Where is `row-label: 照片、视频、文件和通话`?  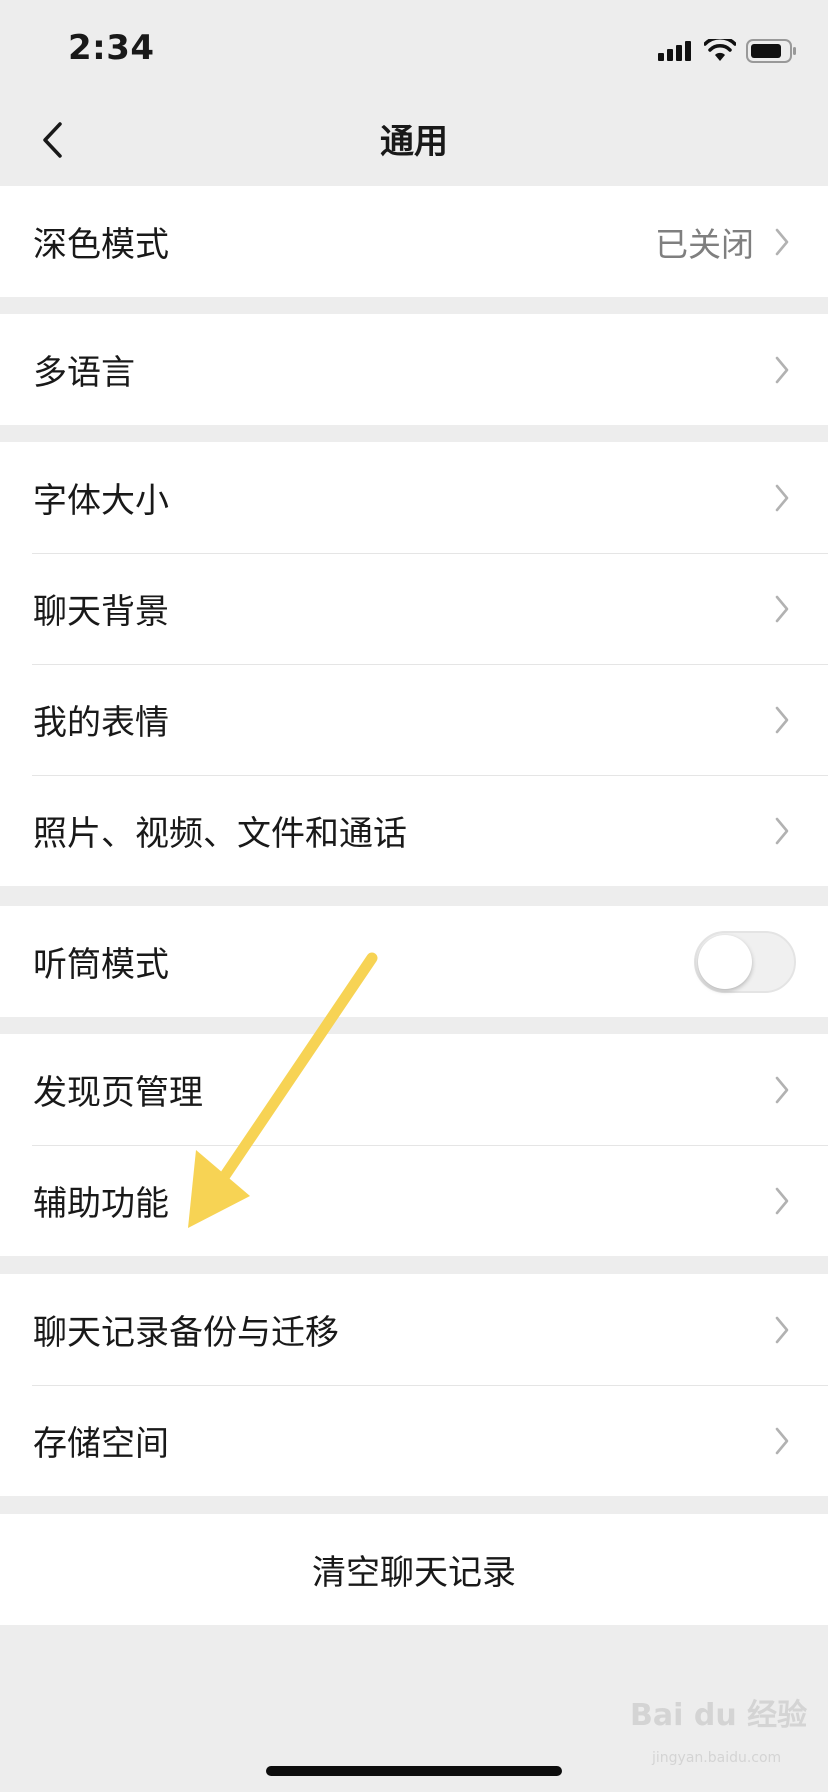
row-label: 照片、视频、文件和通话 is located at coordinates (220, 834).